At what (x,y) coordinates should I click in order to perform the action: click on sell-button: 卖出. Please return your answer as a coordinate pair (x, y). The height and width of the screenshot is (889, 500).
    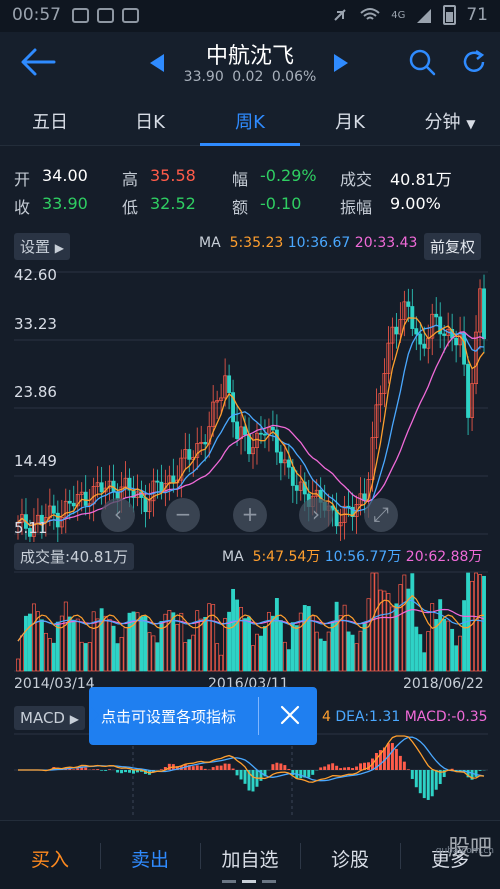
    Looking at the image, I should click on (150, 858).